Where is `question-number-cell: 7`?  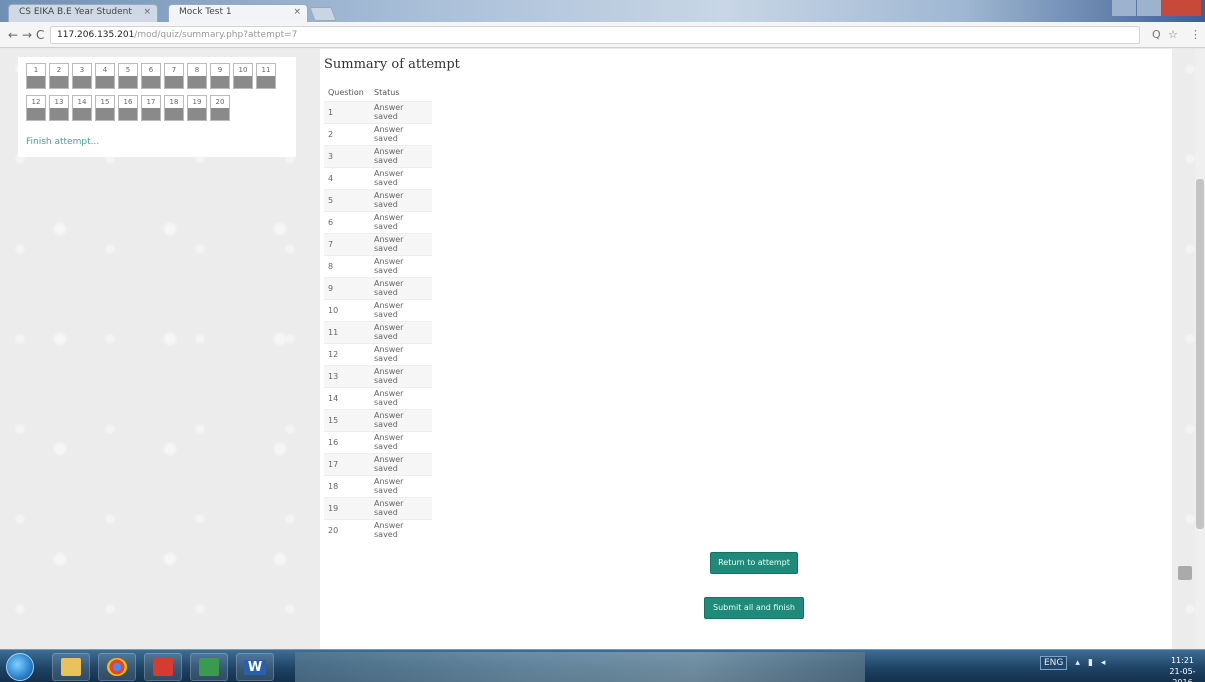 question-number-cell: 7 is located at coordinates (347, 243).